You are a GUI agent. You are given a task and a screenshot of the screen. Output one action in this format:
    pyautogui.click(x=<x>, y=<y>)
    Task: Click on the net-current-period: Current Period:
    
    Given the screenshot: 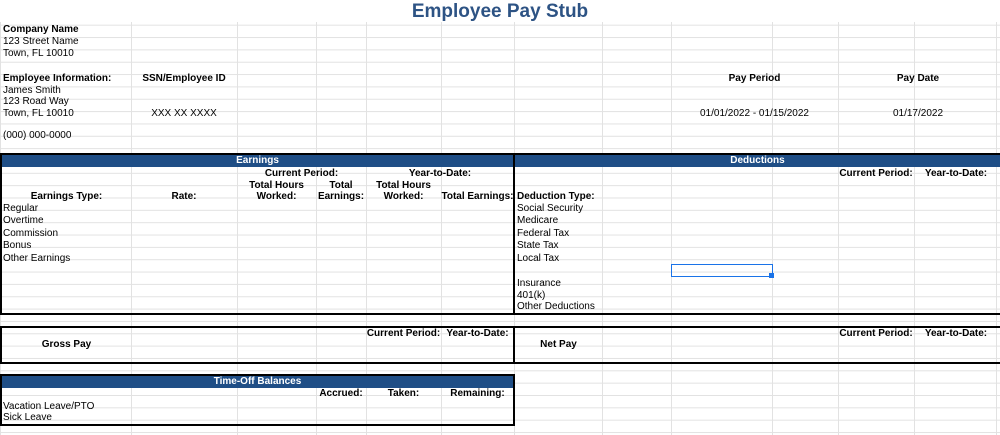 What is the action you would take?
    pyautogui.click(x=876, y=333)
    